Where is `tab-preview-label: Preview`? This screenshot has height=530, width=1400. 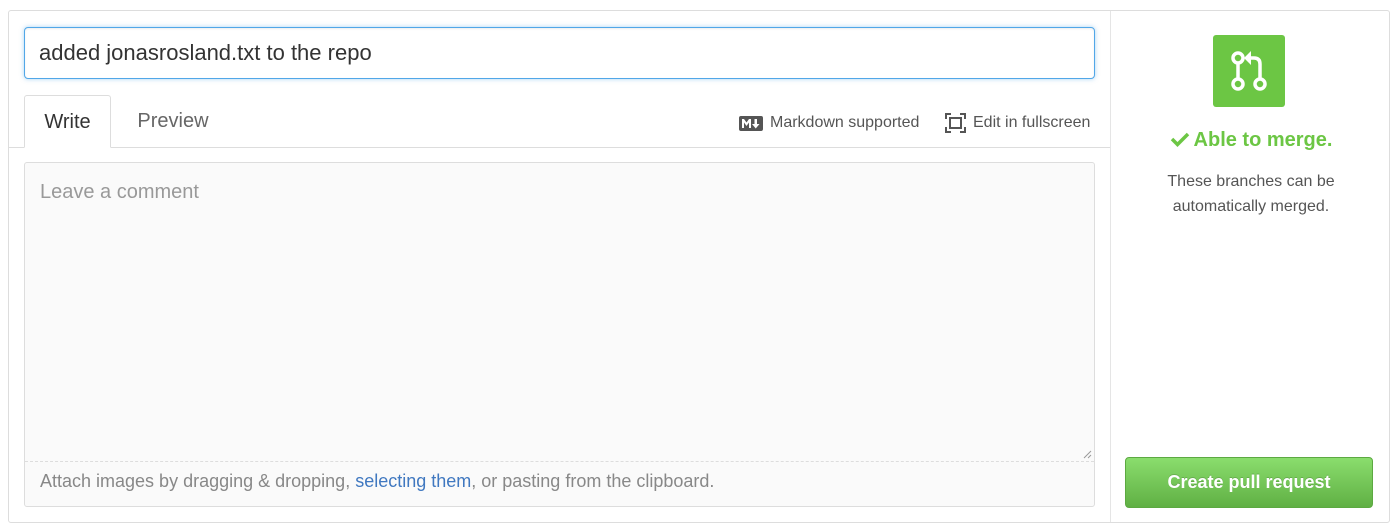 tab-preview-label: Preview is located at coordinates (173, 121).